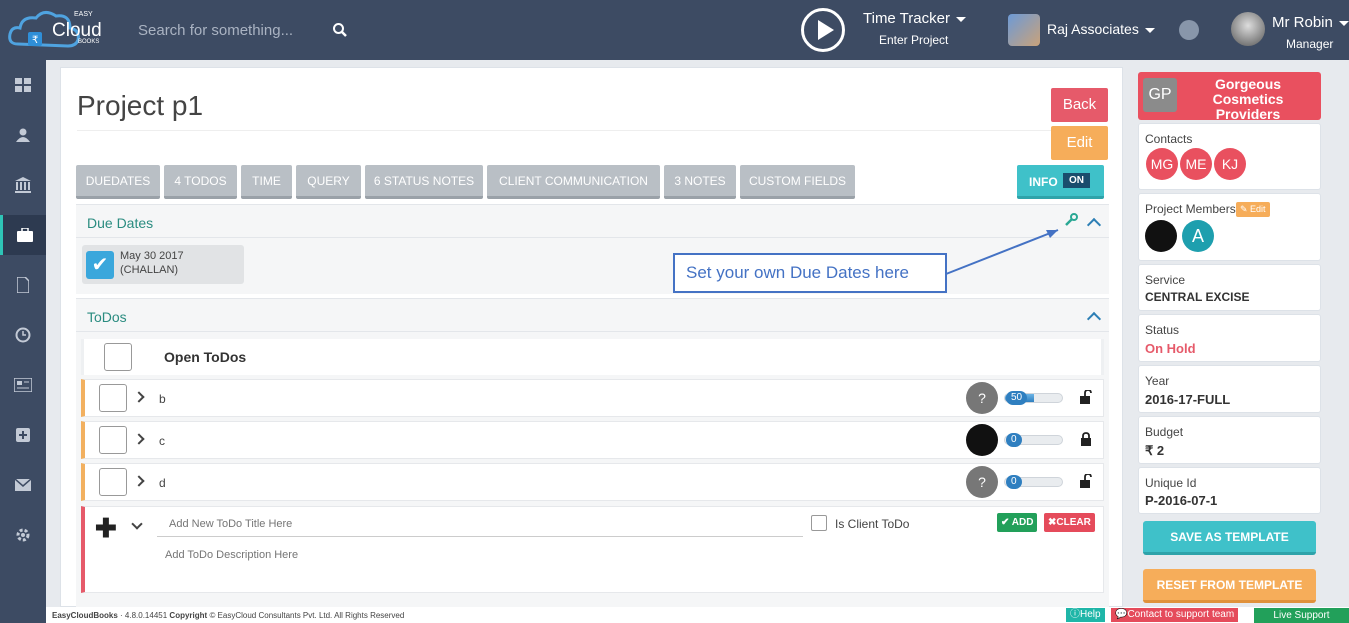 This screenshot has width=1349, height=623. I want to click on reset-from-template-button: RESET FROM TEMPLATE, so click(1229, 586).